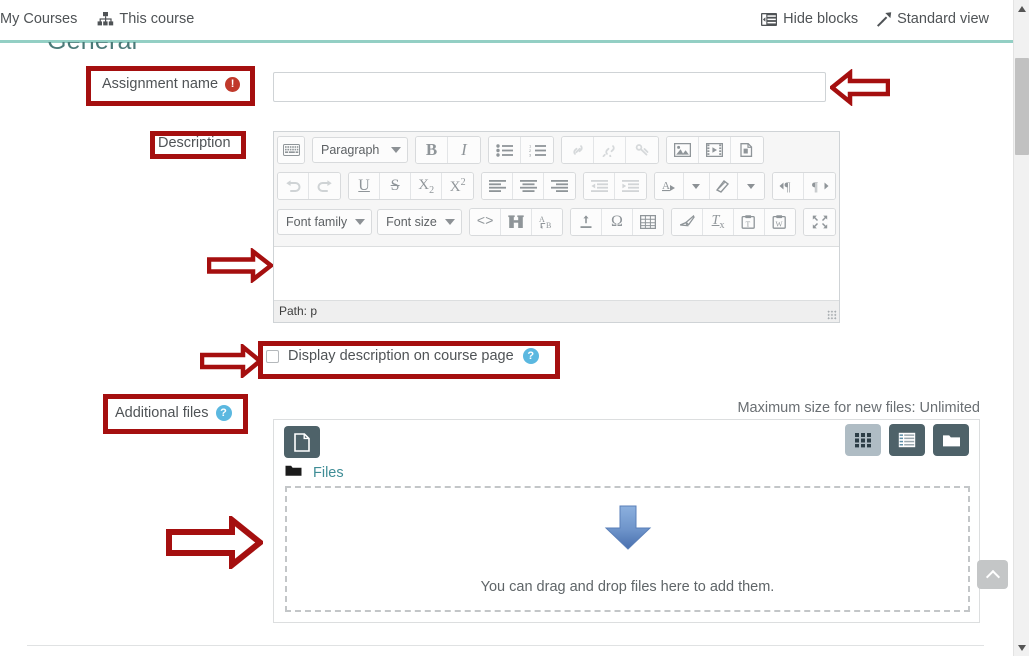  I want to click on toolbar-group-clean: Tx T W, so click(734, 222).